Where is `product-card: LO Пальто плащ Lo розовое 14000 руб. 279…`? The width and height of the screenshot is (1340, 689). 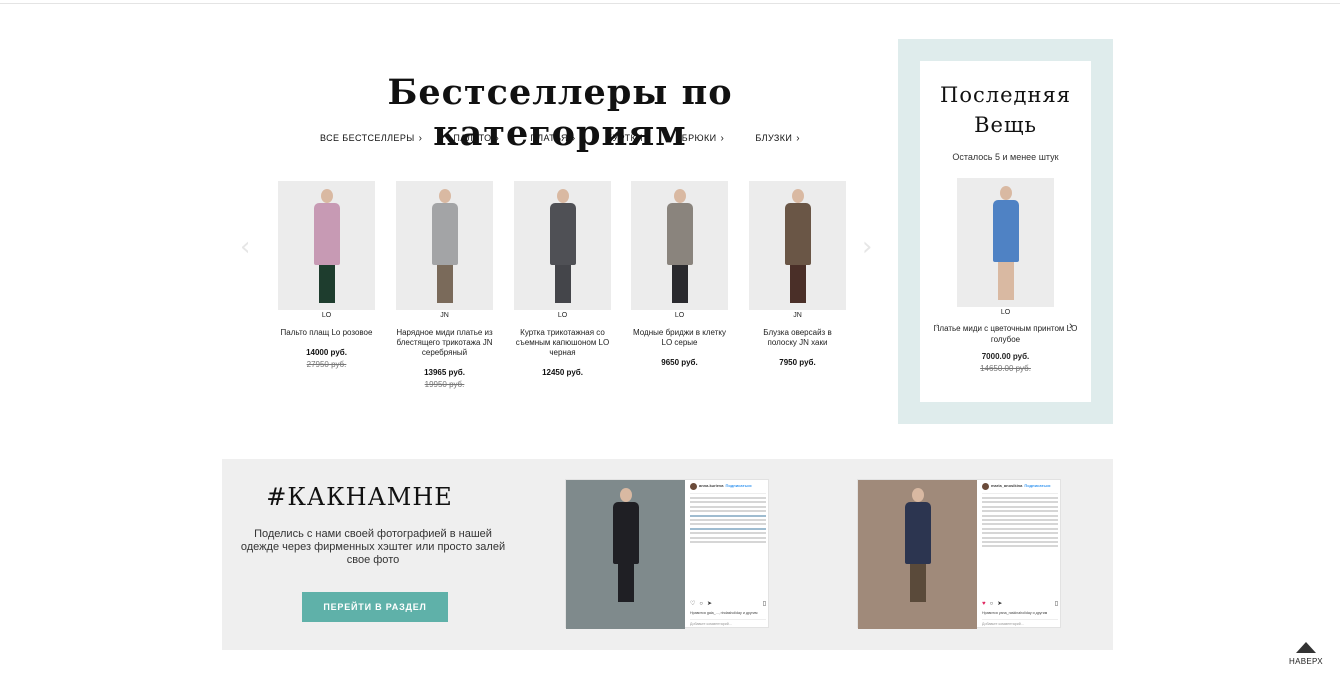
product-card: LO Пальто плащ Lo розовое 14000 руб. 279… is located at coordinates (326, 275).